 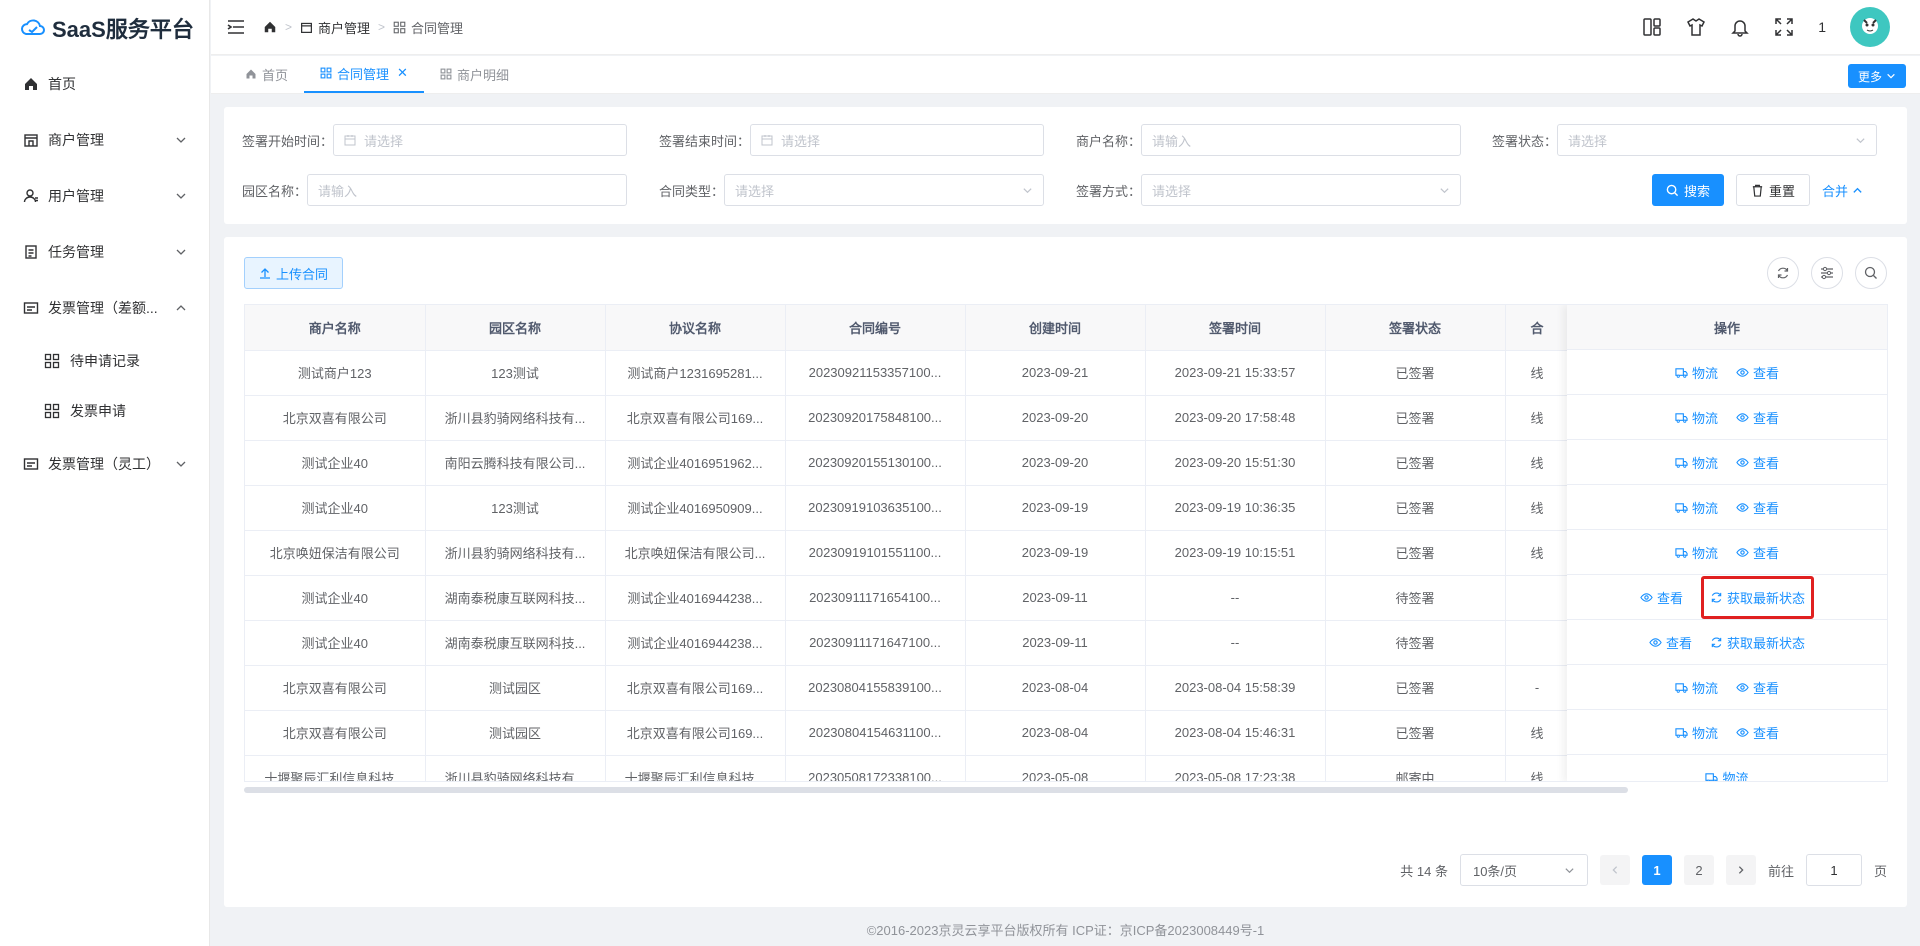 What do you see at coordinates (1871, 273) in the screenshot?
I see `search-toggle-button` at bounding box center [1871, 273].